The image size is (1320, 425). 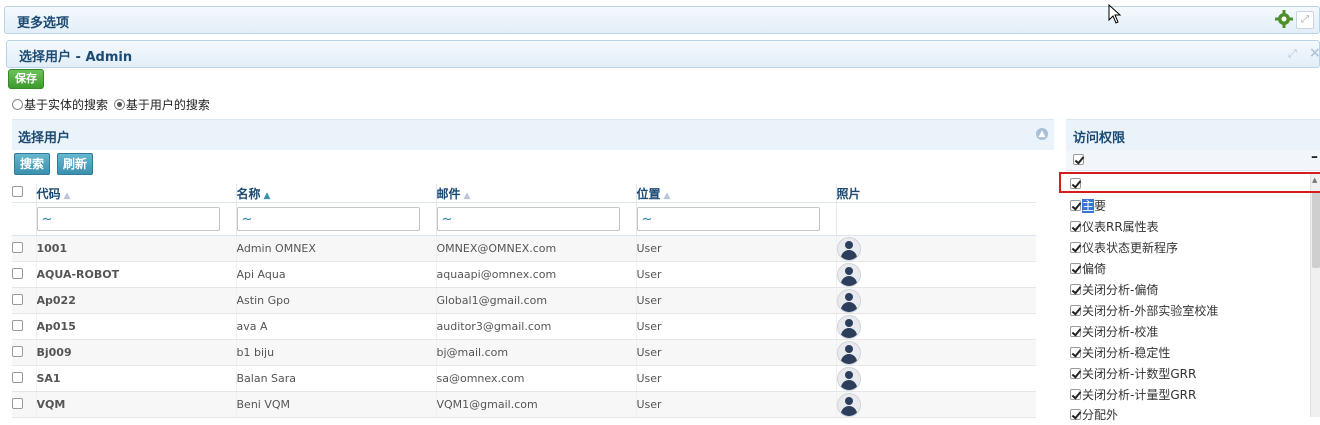 What do you see at coordinates (535, 300) in the screenshot?
I see `email-cell: Global1@gmail.com` at bounding box center [535, 300].